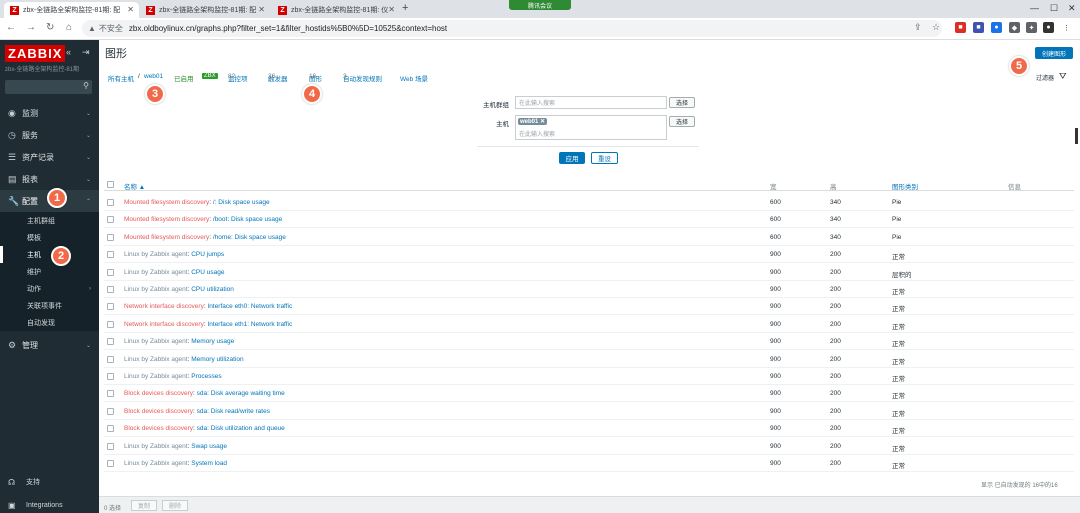 This screenshot has height=513, width=1080. What do you see at coordinates (682, 102) in the screenshot?
I see `hostgroup-select-button: 选择` at bounding box center [682, 102].